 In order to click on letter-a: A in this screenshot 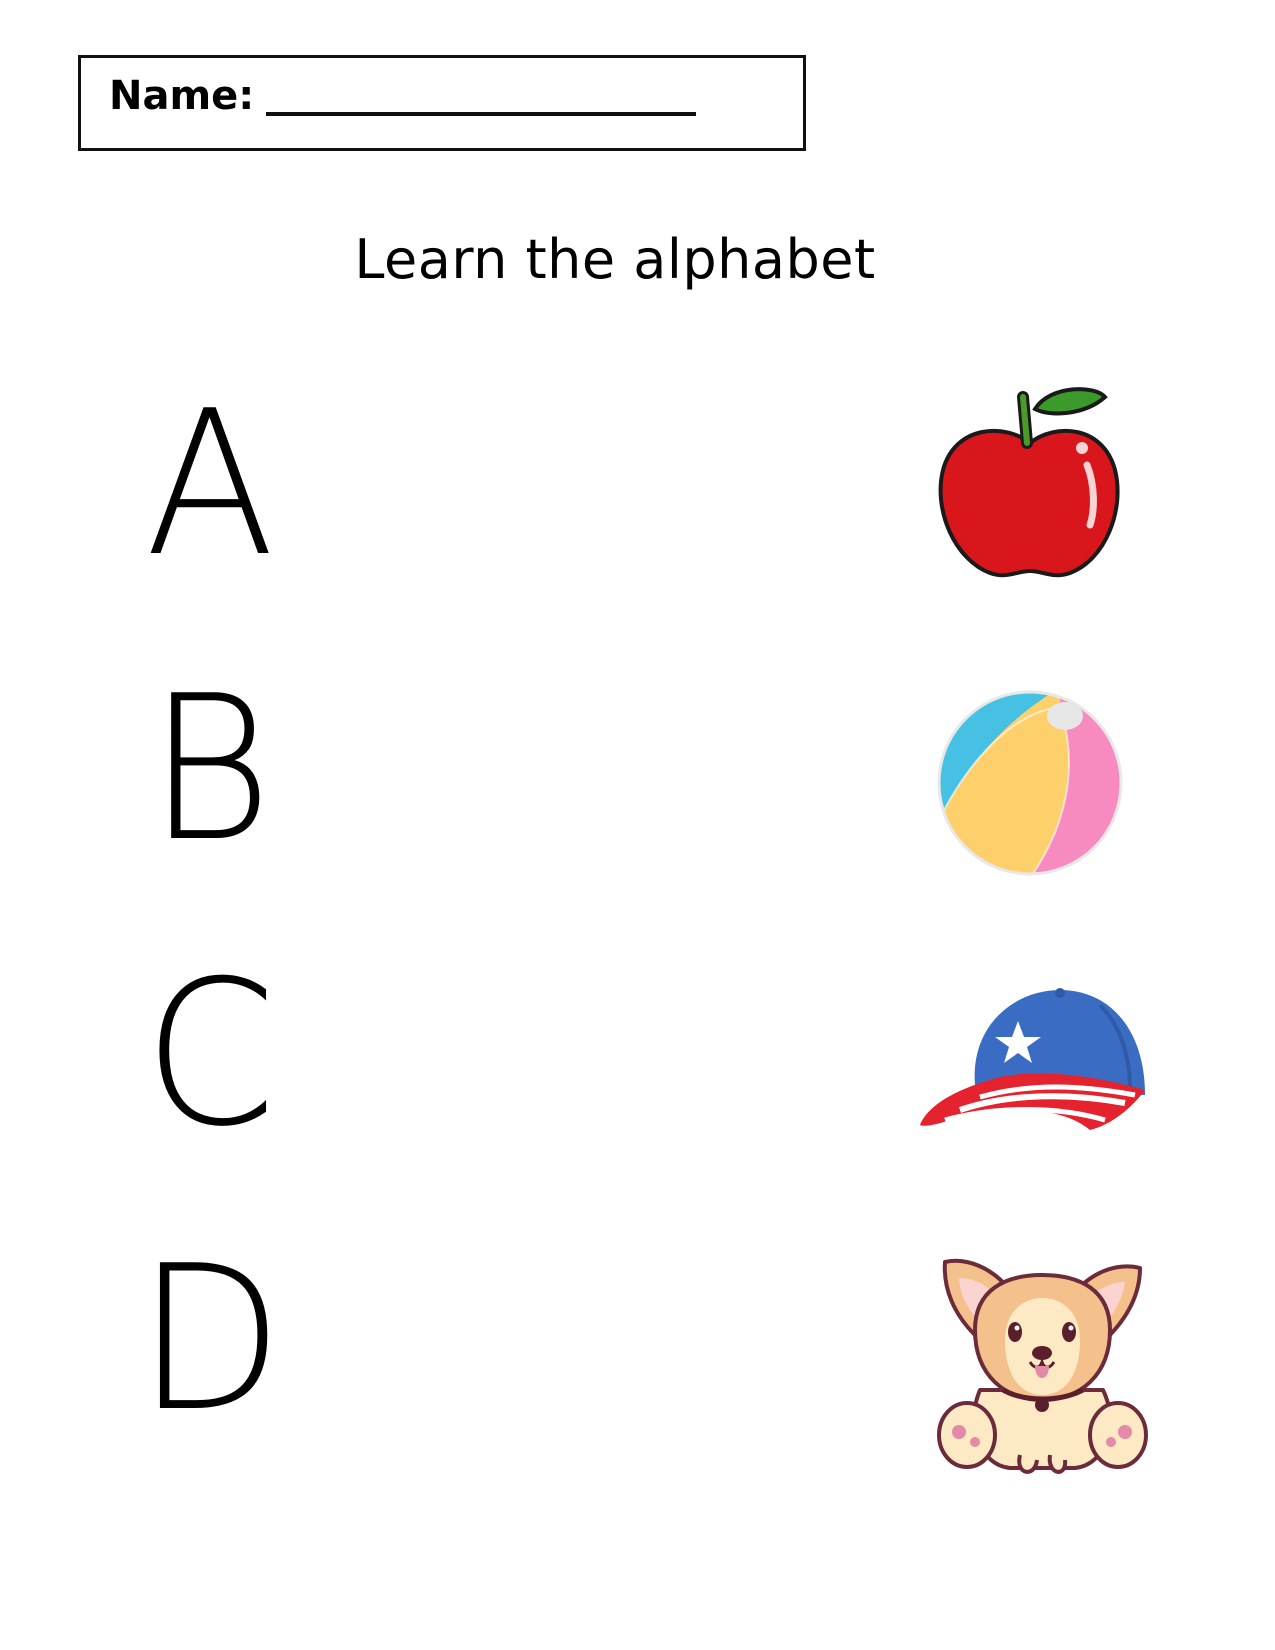, I will do `click(209, 484)`.